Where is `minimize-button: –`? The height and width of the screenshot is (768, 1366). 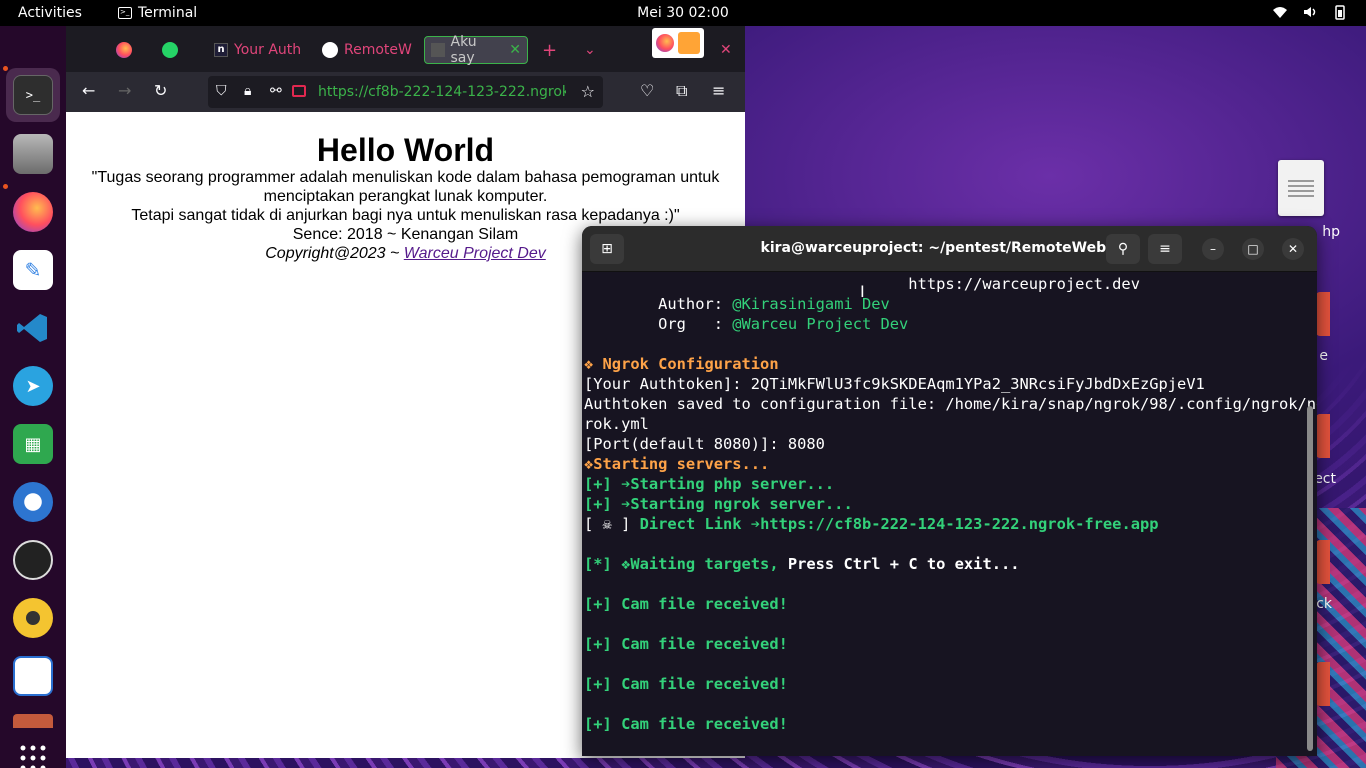
minimize-button: – is located at coordinates (1213, 249).